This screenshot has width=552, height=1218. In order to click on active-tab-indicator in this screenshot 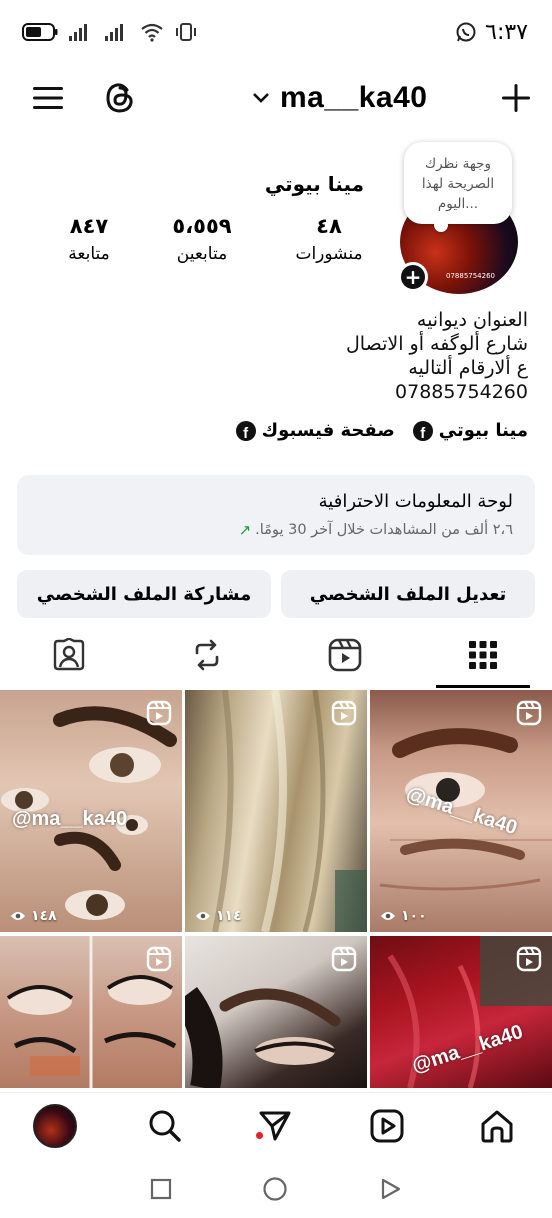, I will do `click(483, 686)`.